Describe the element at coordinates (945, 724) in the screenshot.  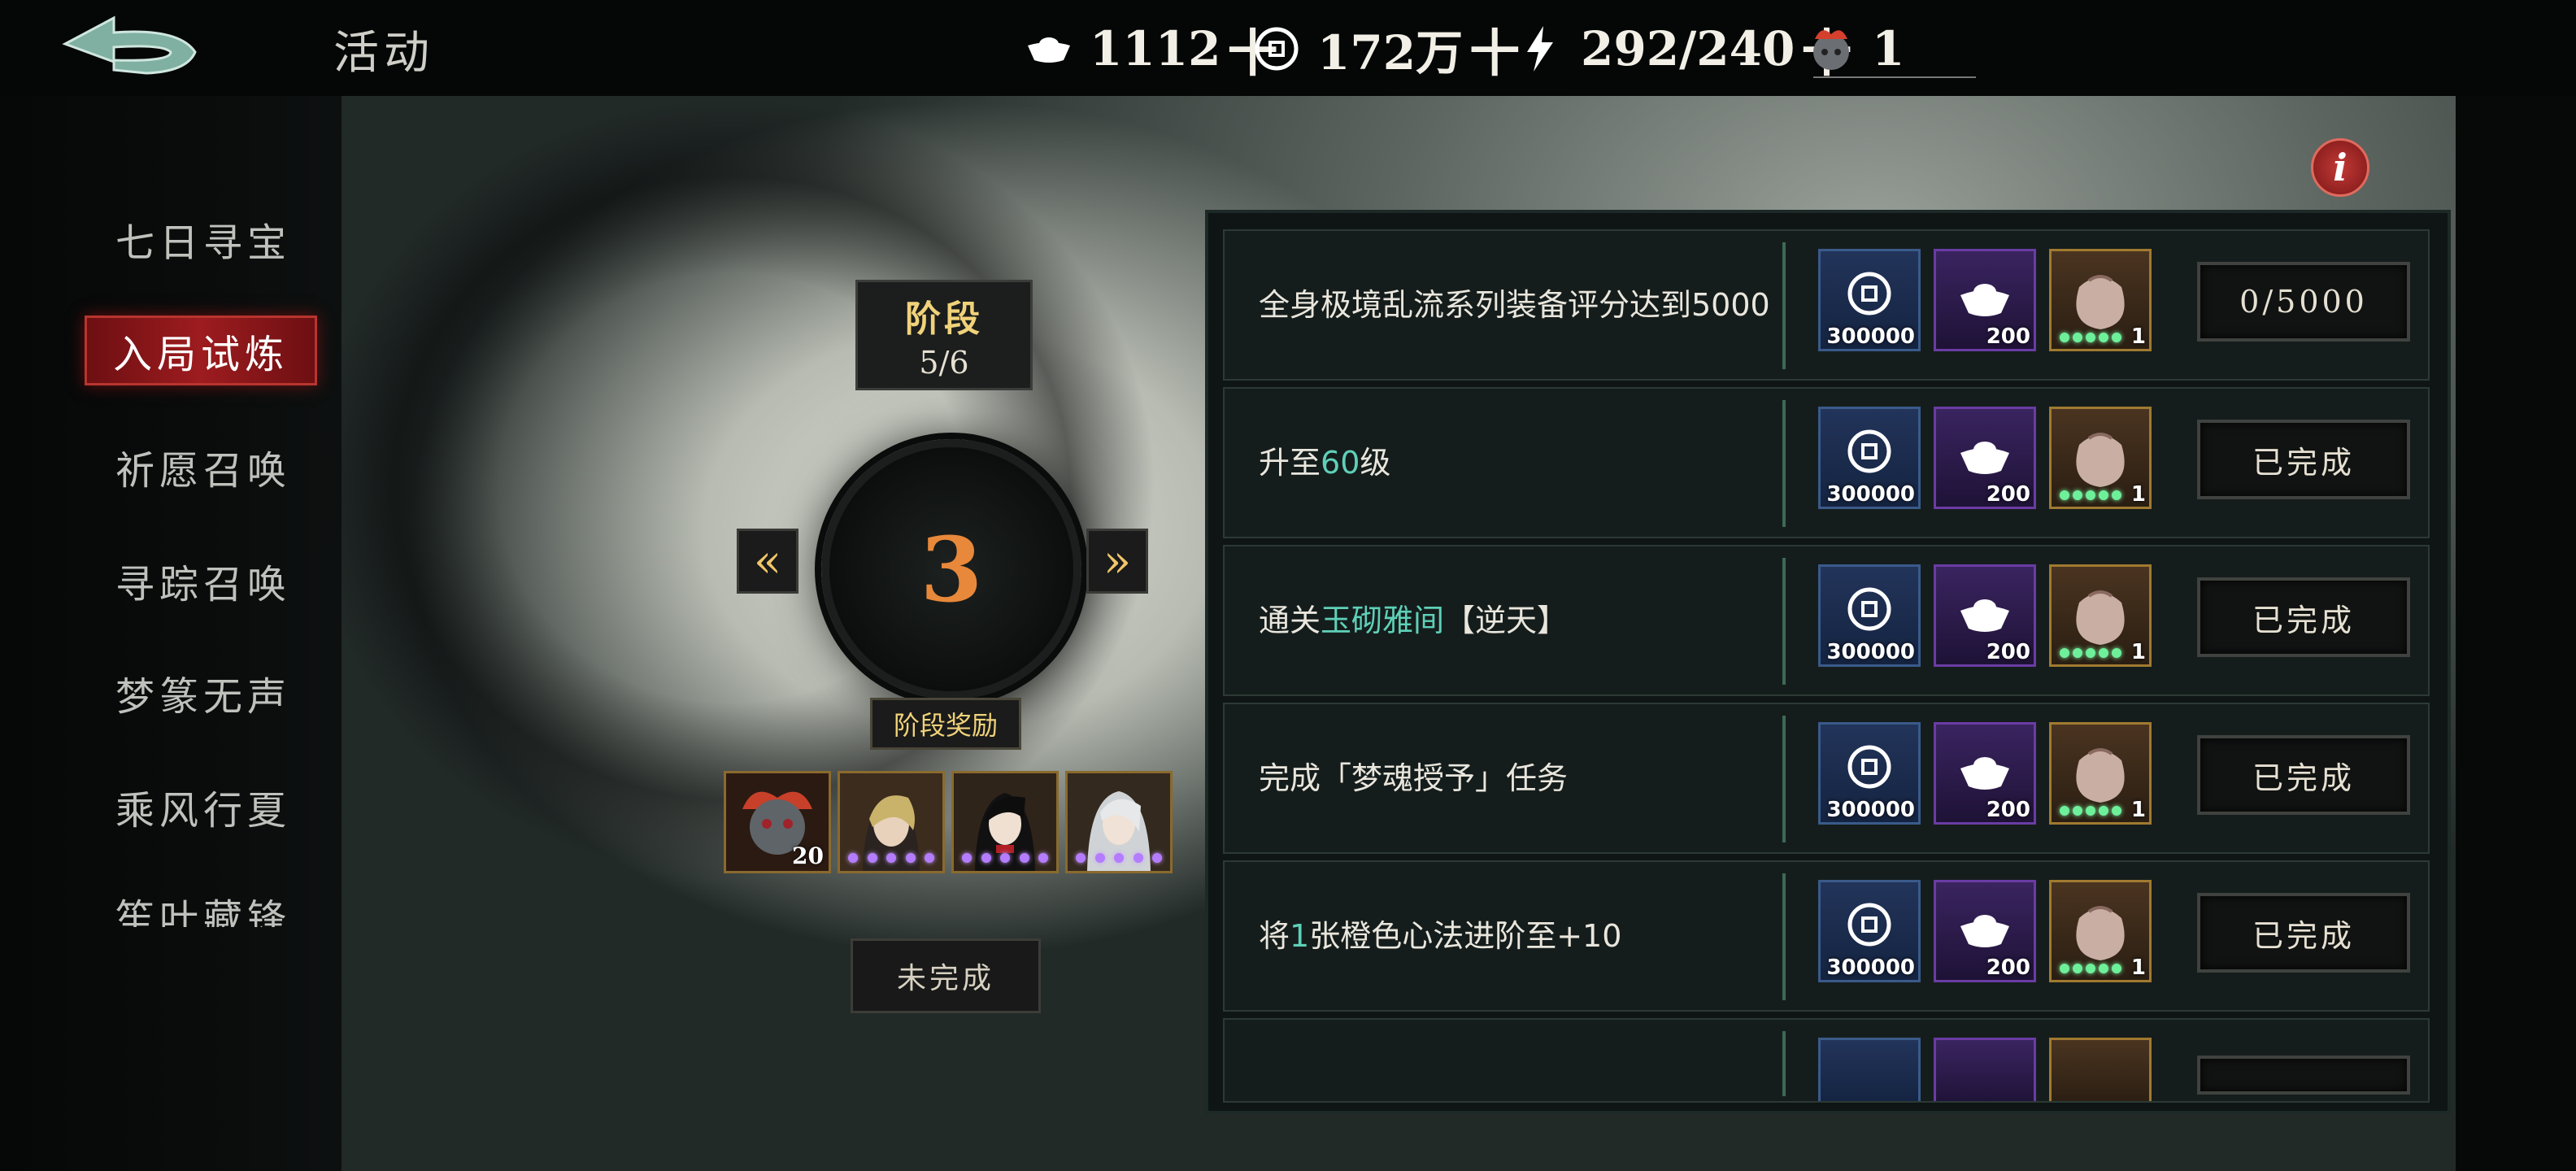
I see `stage-reward-label: 阶段奖励` at that location.